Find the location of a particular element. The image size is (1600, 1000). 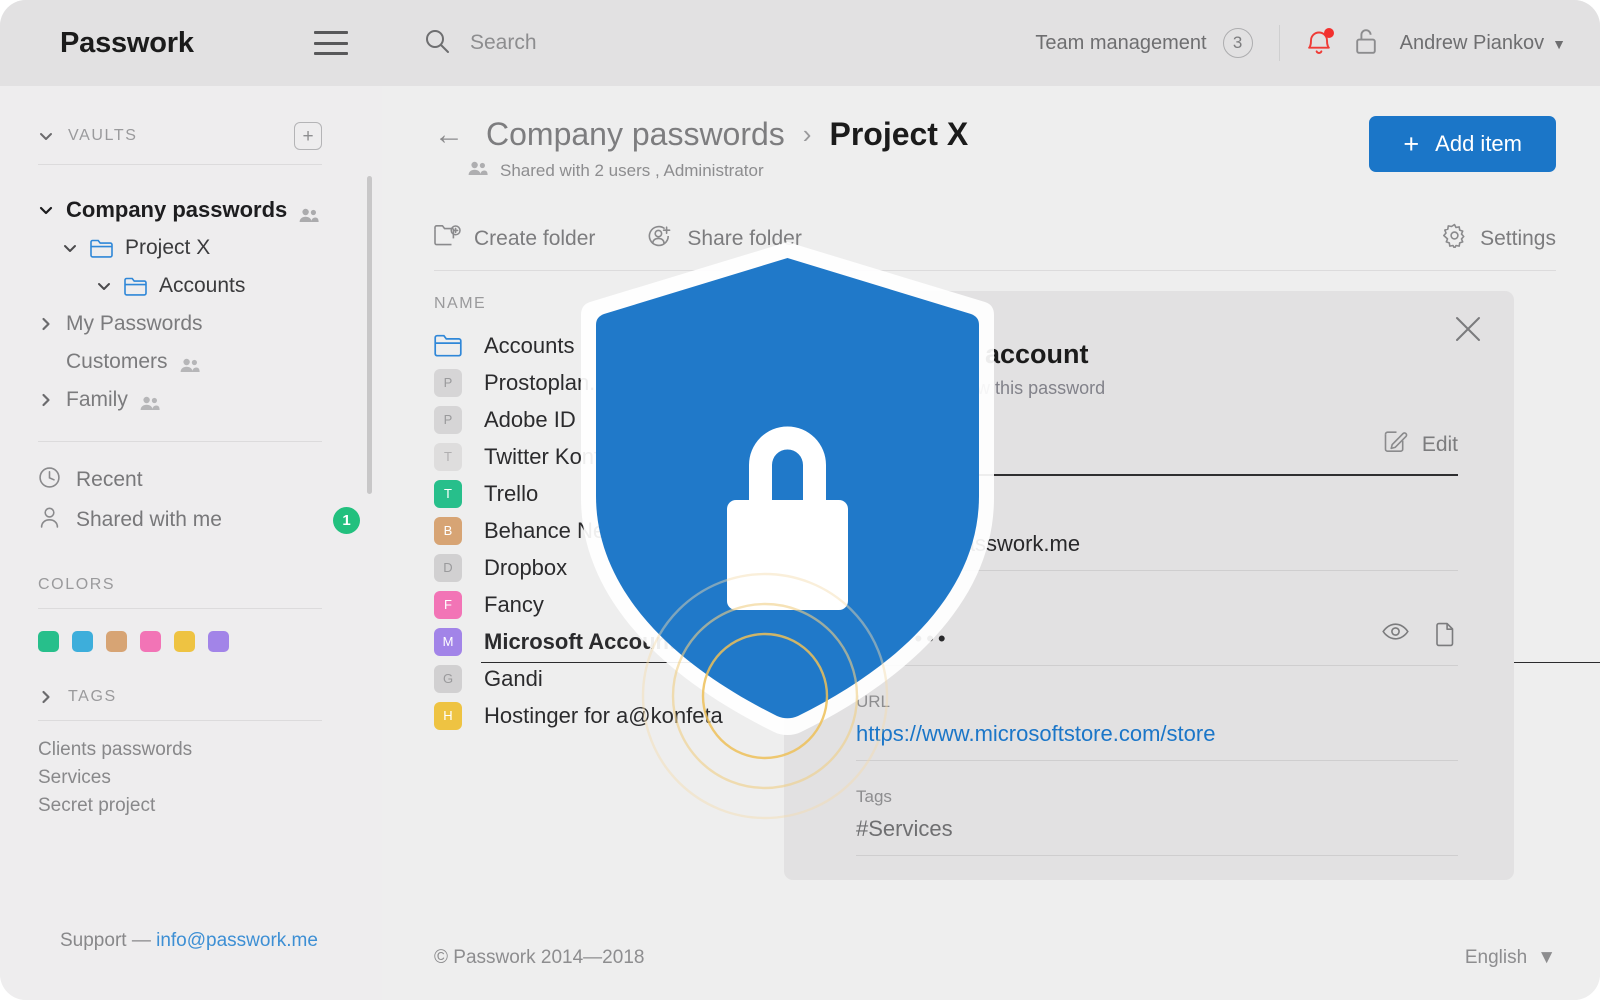

copy-icon is located at coordinates (1446, 637).